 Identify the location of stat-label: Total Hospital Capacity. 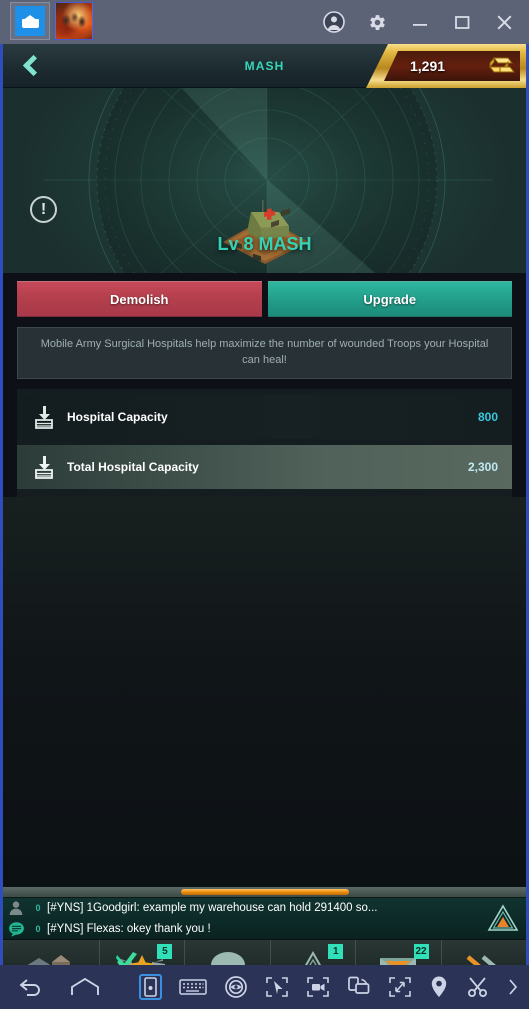
(133, 466).